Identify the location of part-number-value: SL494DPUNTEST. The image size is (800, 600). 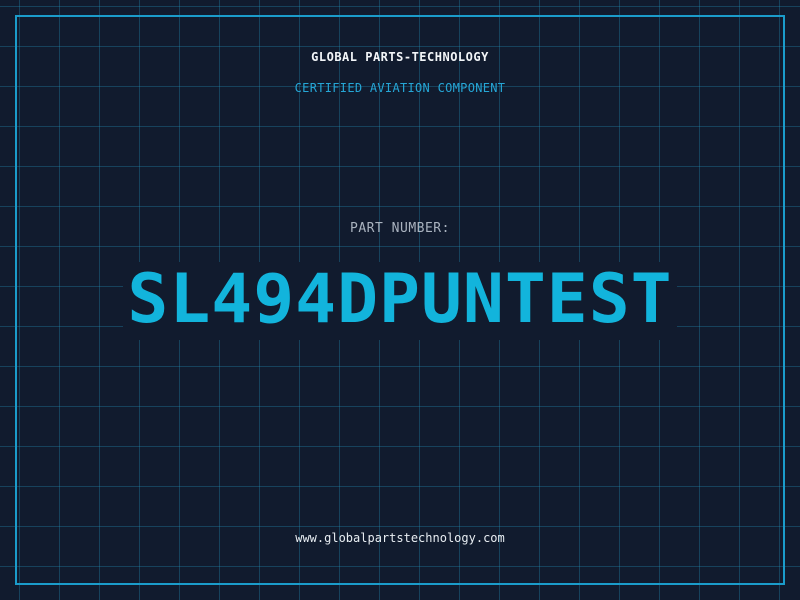
(400, 301).